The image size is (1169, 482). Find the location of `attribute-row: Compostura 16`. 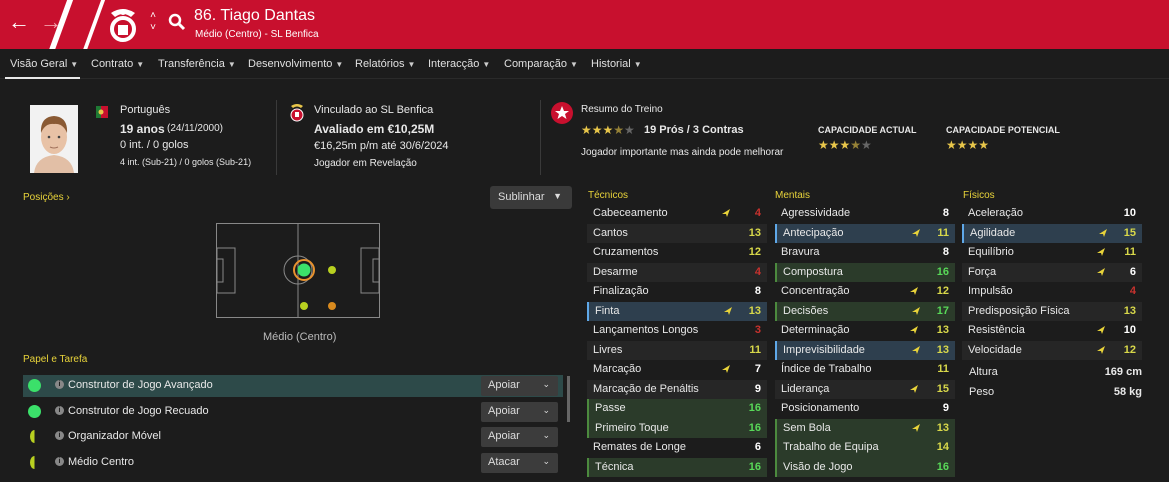

attribute-row: Compostura 16 is located at coordinates (865, 272).